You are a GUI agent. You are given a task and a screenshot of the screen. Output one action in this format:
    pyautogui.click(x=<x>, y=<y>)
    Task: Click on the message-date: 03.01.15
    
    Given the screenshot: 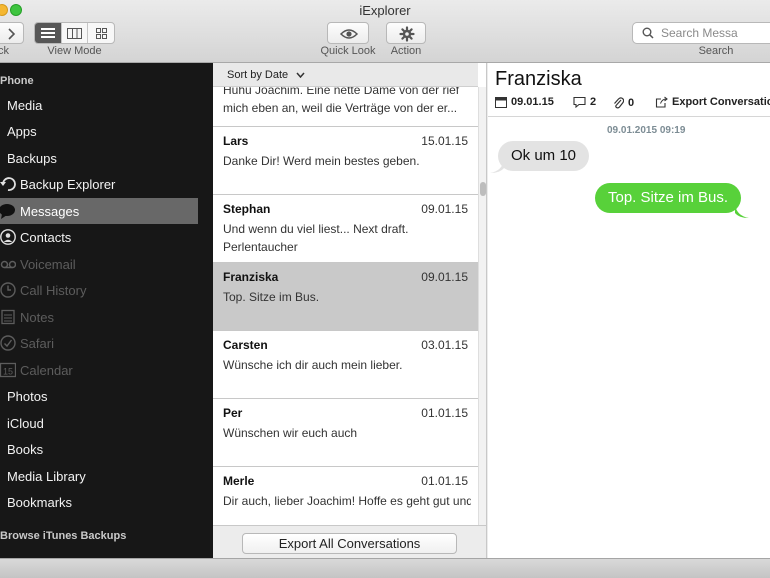 What is the action you would take?
    pyautogui.click(x=444, y=345)
    